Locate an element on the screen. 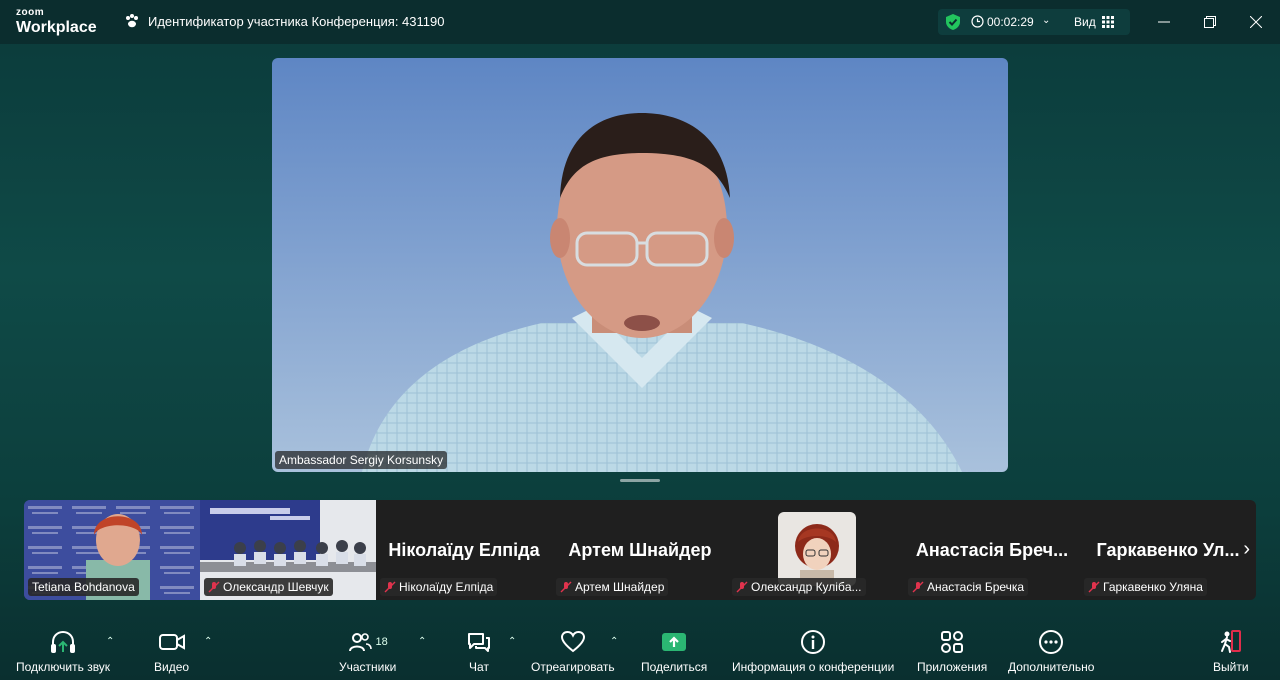 The width and height of the screenshot is (1280, 680). leave-button: Выйти is located at coordinates (1231, 651).